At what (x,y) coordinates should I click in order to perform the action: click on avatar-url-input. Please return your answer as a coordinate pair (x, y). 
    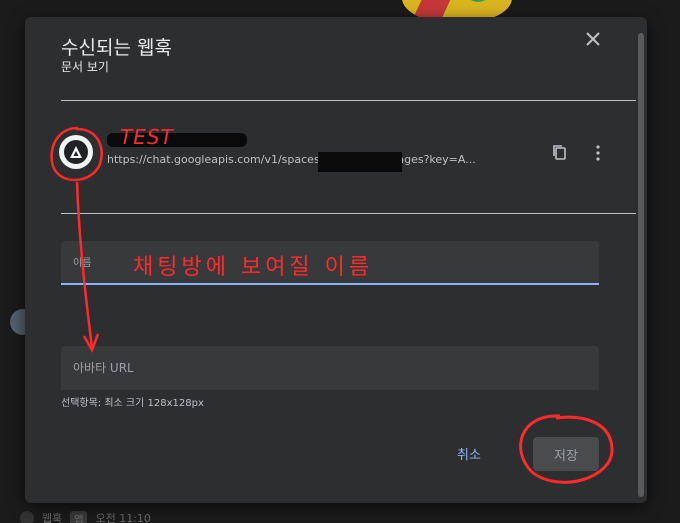
    Looking at the image, I should click on (330, 368).